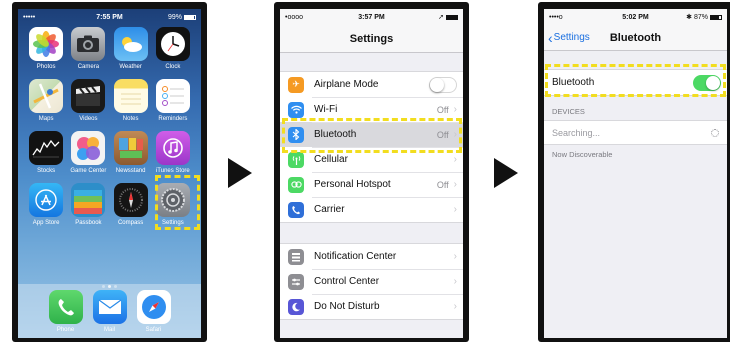  I want to click on app-videos: Videos, so click(88, 100).